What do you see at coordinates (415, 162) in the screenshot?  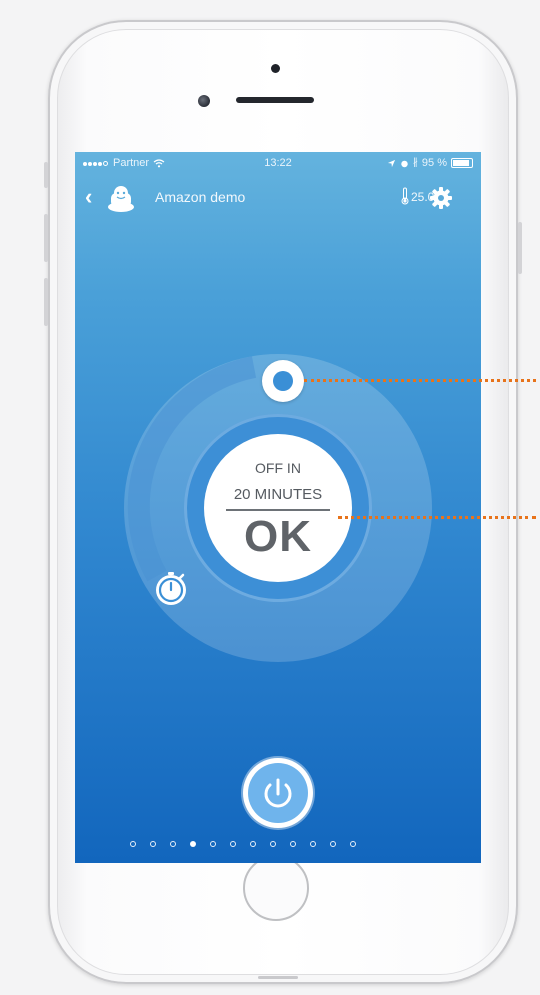 I see `bluetooth-icon: ∦` at bounding box center [415, 162].